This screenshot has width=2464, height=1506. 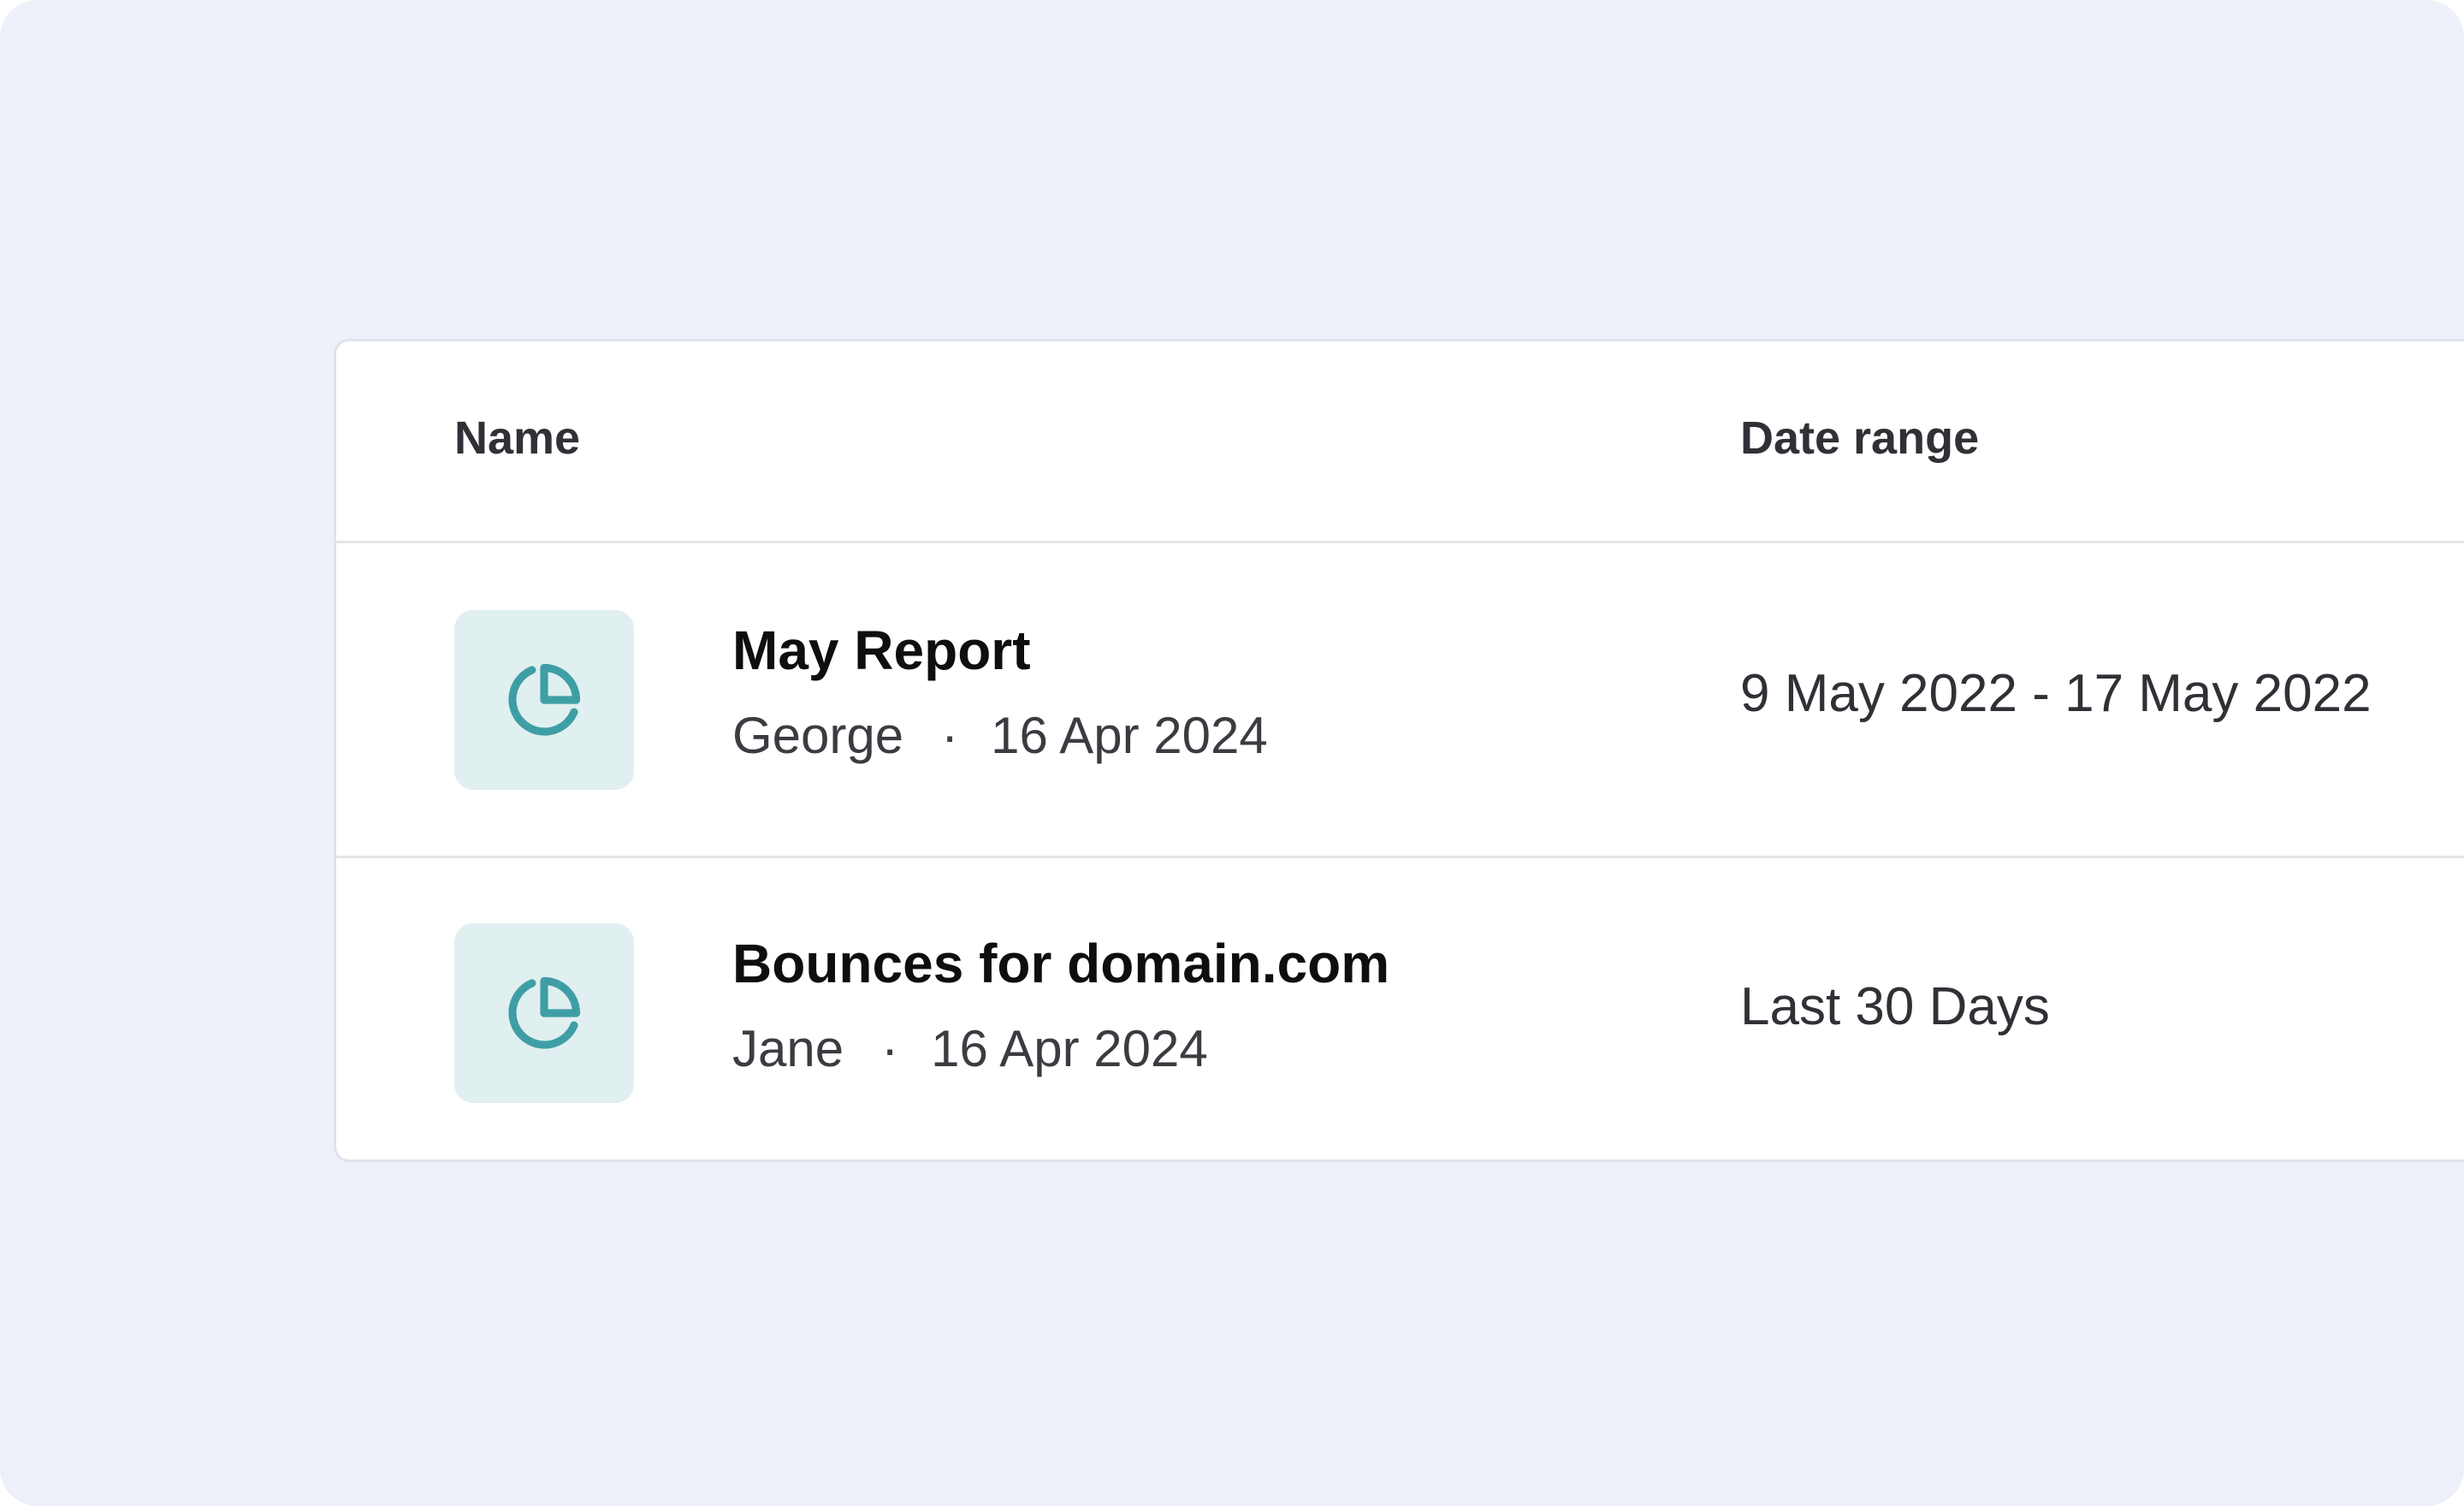 What do you see at coordinates (1859, 439) in the screenshot?
I see `column-header-date-range: Date range` at bounding box center [1859, 439].